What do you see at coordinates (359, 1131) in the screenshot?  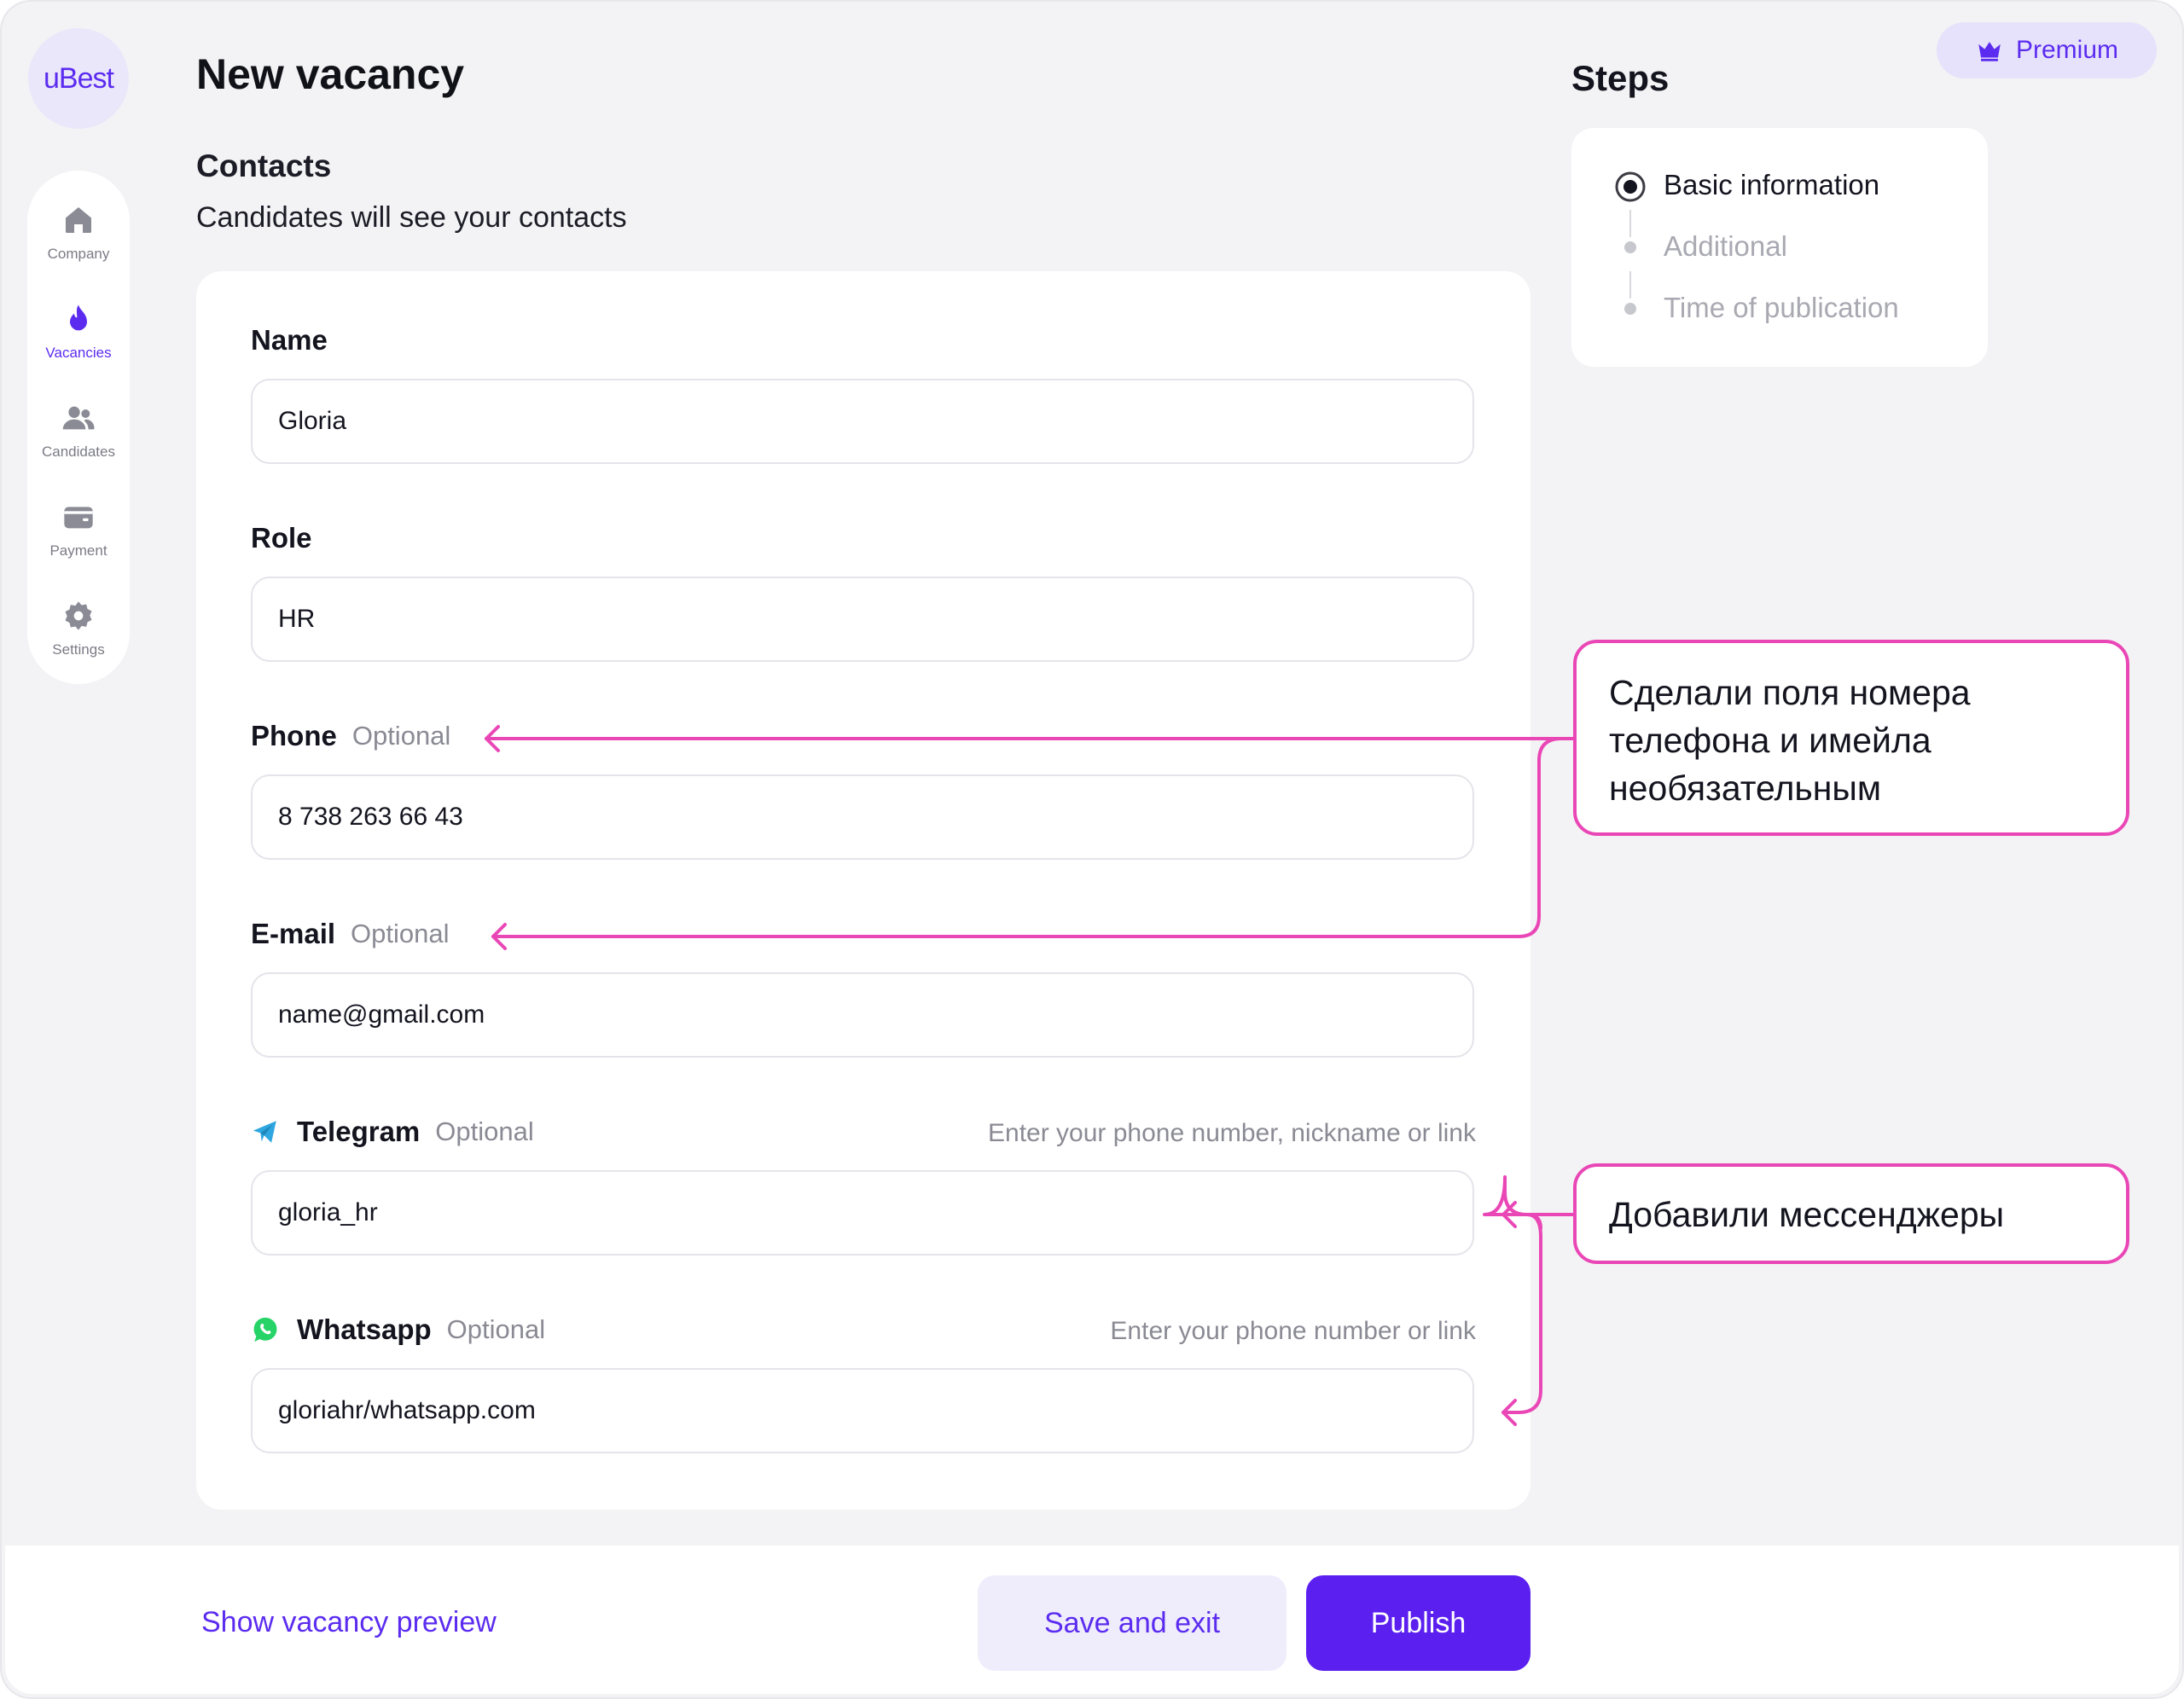 I see `telegram-label-text: Telegram` at bounding box center [359, 1131].